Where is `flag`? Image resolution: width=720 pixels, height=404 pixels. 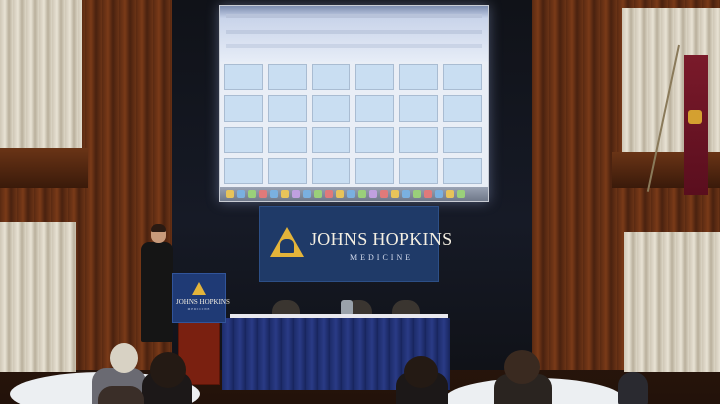 flag is located at coordinates (696, 125).